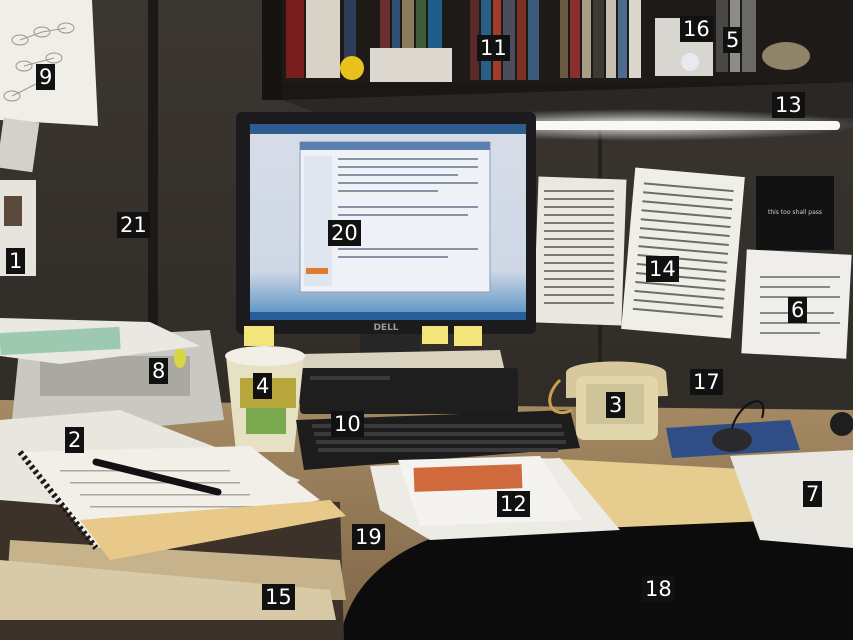  What do you see at coordinates (658, 589) in the screenshot?
I see `label-18: 18` at bounding box center [658, 589].